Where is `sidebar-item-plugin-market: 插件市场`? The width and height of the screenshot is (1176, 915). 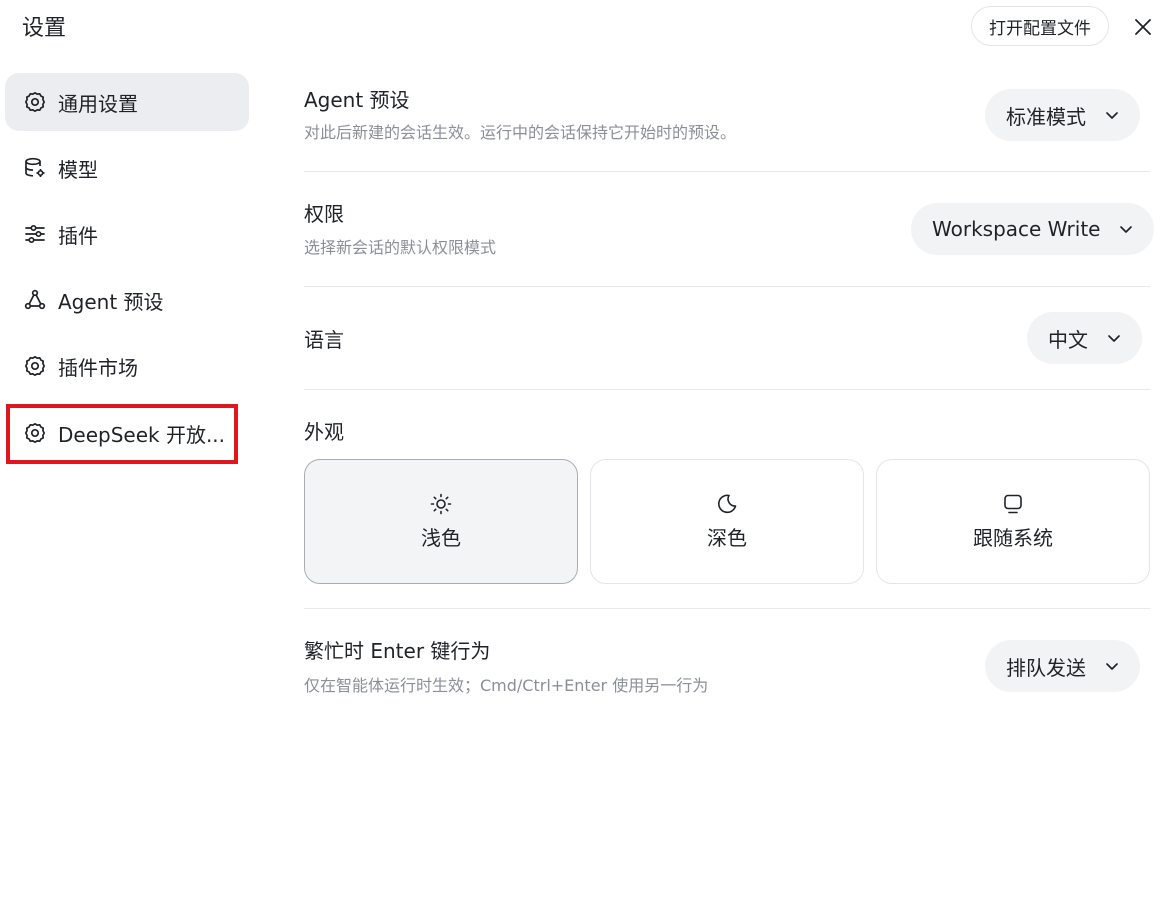 sidebar-item-plugin-market: 插件市场 is located at coordinates (127, 366).